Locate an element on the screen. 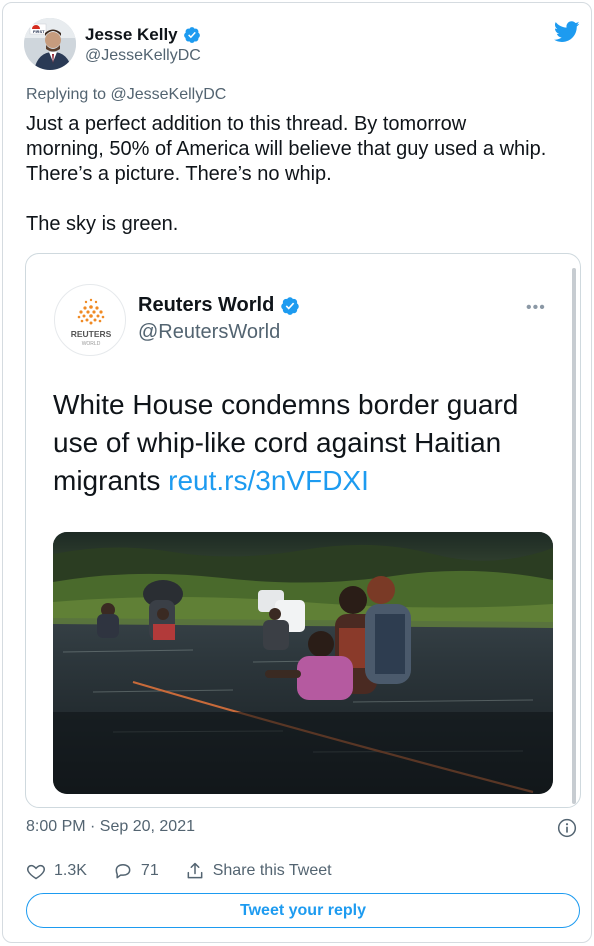 Image resolution: width=594 pixels, height=946 pixels. more-icon: ••• is located at coordinates (536, 308).